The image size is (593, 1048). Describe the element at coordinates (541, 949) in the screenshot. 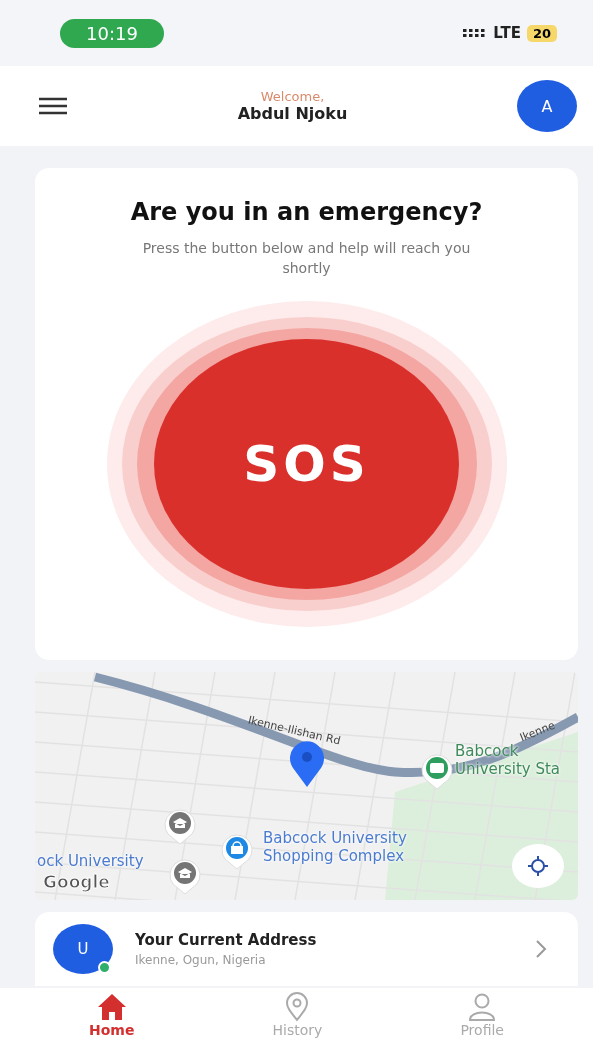

I see `chevron-right-icon` at that location.